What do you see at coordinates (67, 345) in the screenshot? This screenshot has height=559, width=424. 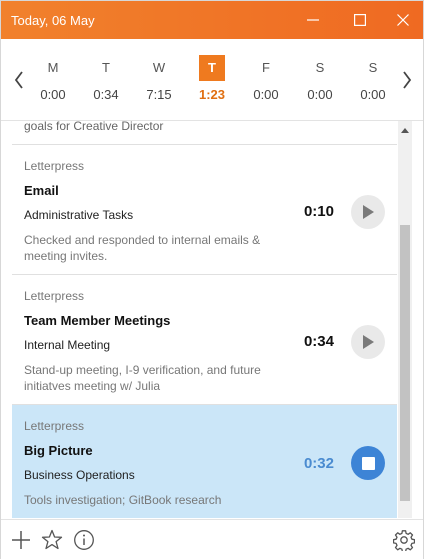 I see `entry-task: Internal Meeting` at bounding box center [67, 345].